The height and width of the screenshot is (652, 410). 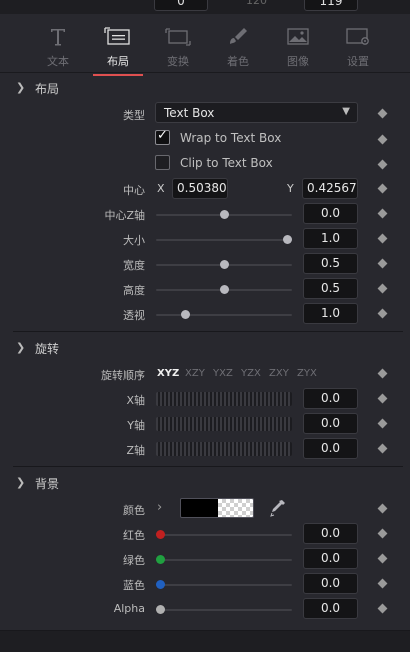 What do you see at coordinates (162, 162) in the screenshot?
I see `clip-checkbox` at bounding box center [162, 162].